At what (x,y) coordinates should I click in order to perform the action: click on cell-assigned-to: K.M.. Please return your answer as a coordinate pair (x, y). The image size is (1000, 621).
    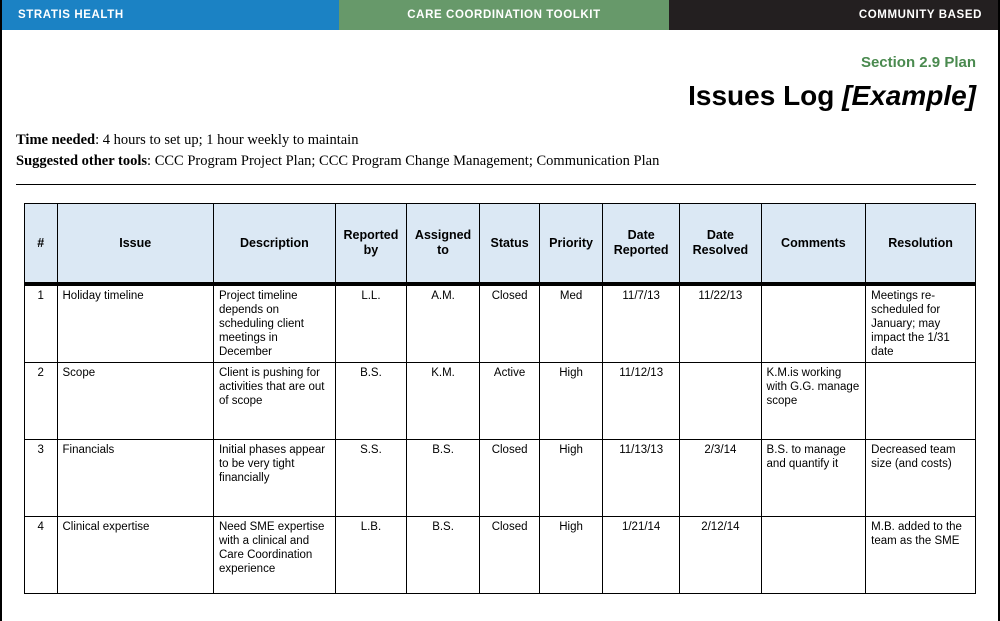
    Looking at the image, I should click on (443, 401).